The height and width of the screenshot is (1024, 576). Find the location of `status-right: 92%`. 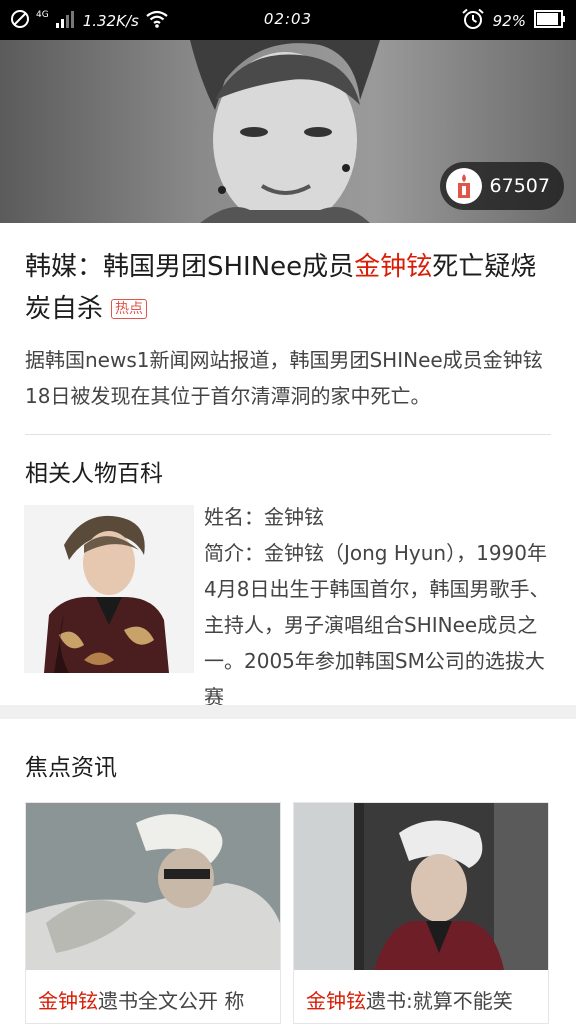

status-right: 92% is located at coordinates (513, 21).